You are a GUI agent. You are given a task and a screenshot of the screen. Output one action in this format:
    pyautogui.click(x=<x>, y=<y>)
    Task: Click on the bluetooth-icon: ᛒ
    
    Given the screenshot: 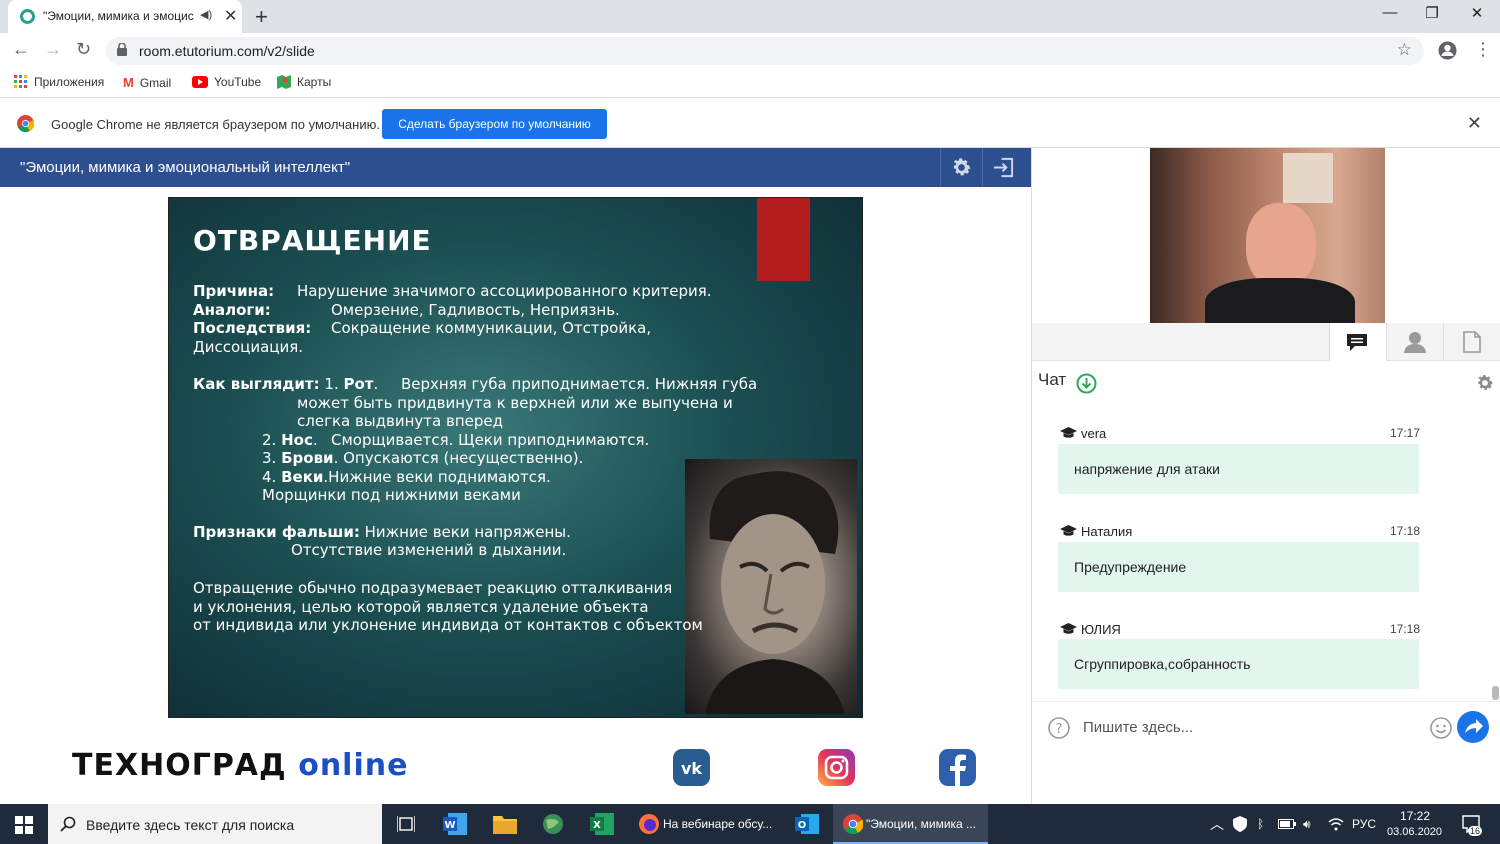 What is the action you would take?
    pyautogui.click(x=1260, y=824)
    